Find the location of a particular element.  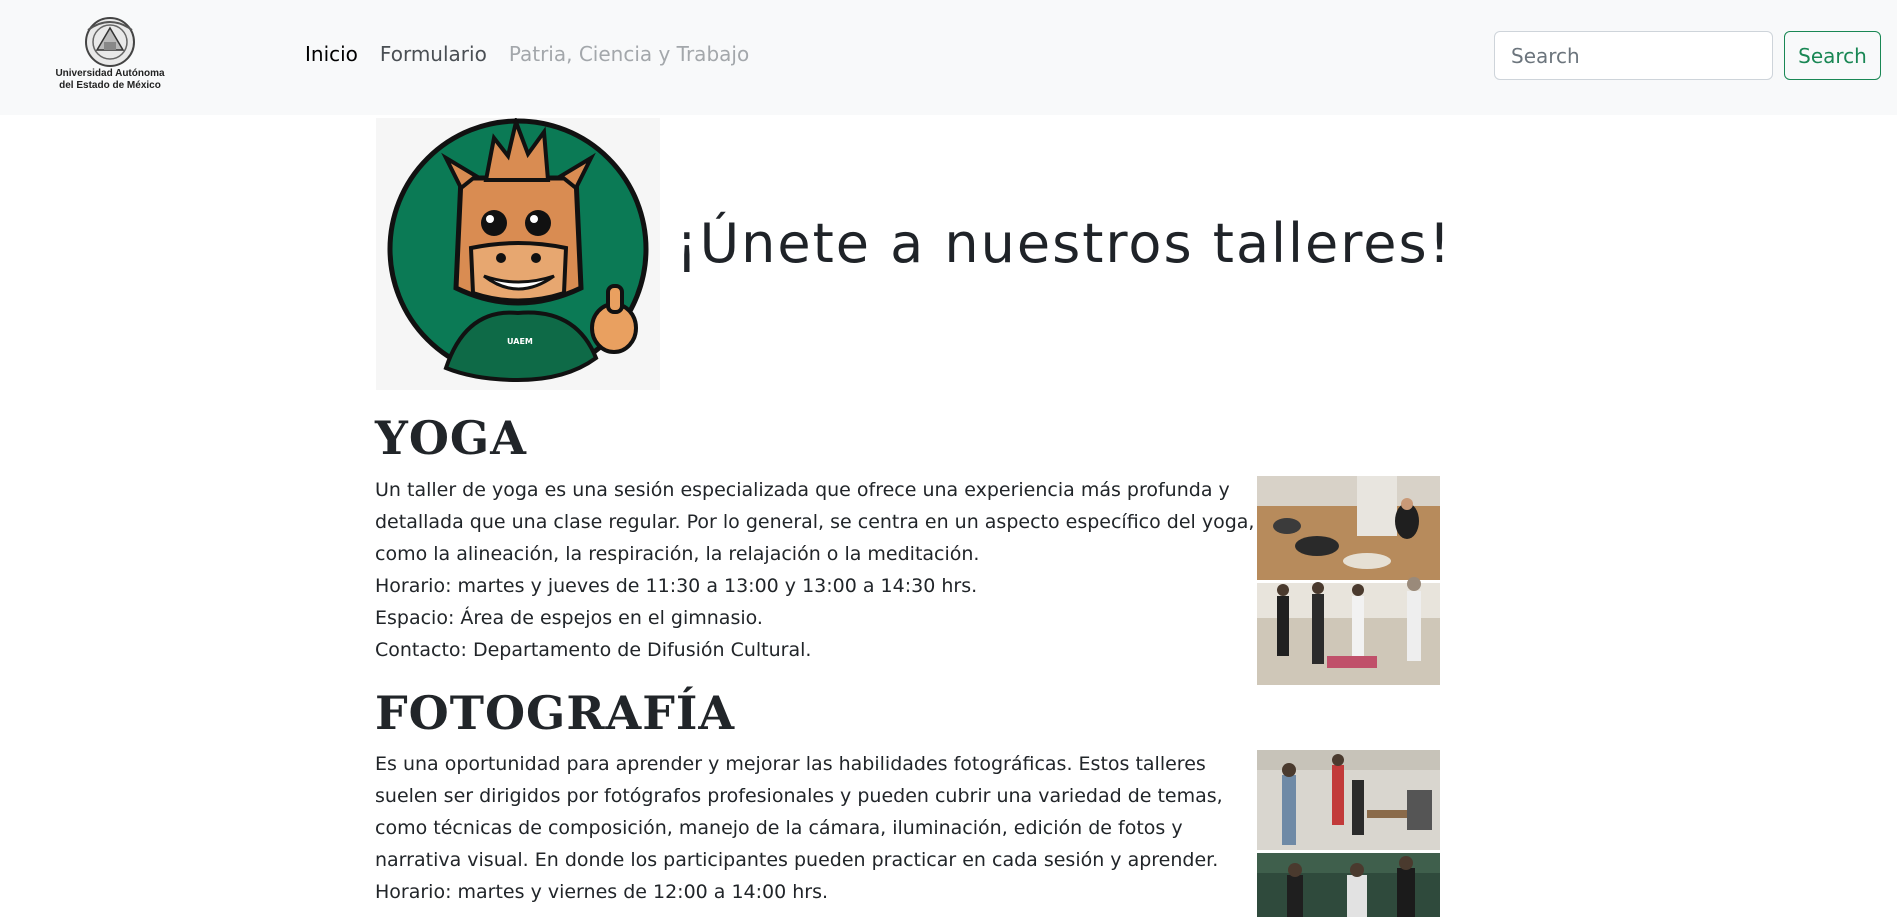

yoga-photo is located at coordinates (1348, 580).